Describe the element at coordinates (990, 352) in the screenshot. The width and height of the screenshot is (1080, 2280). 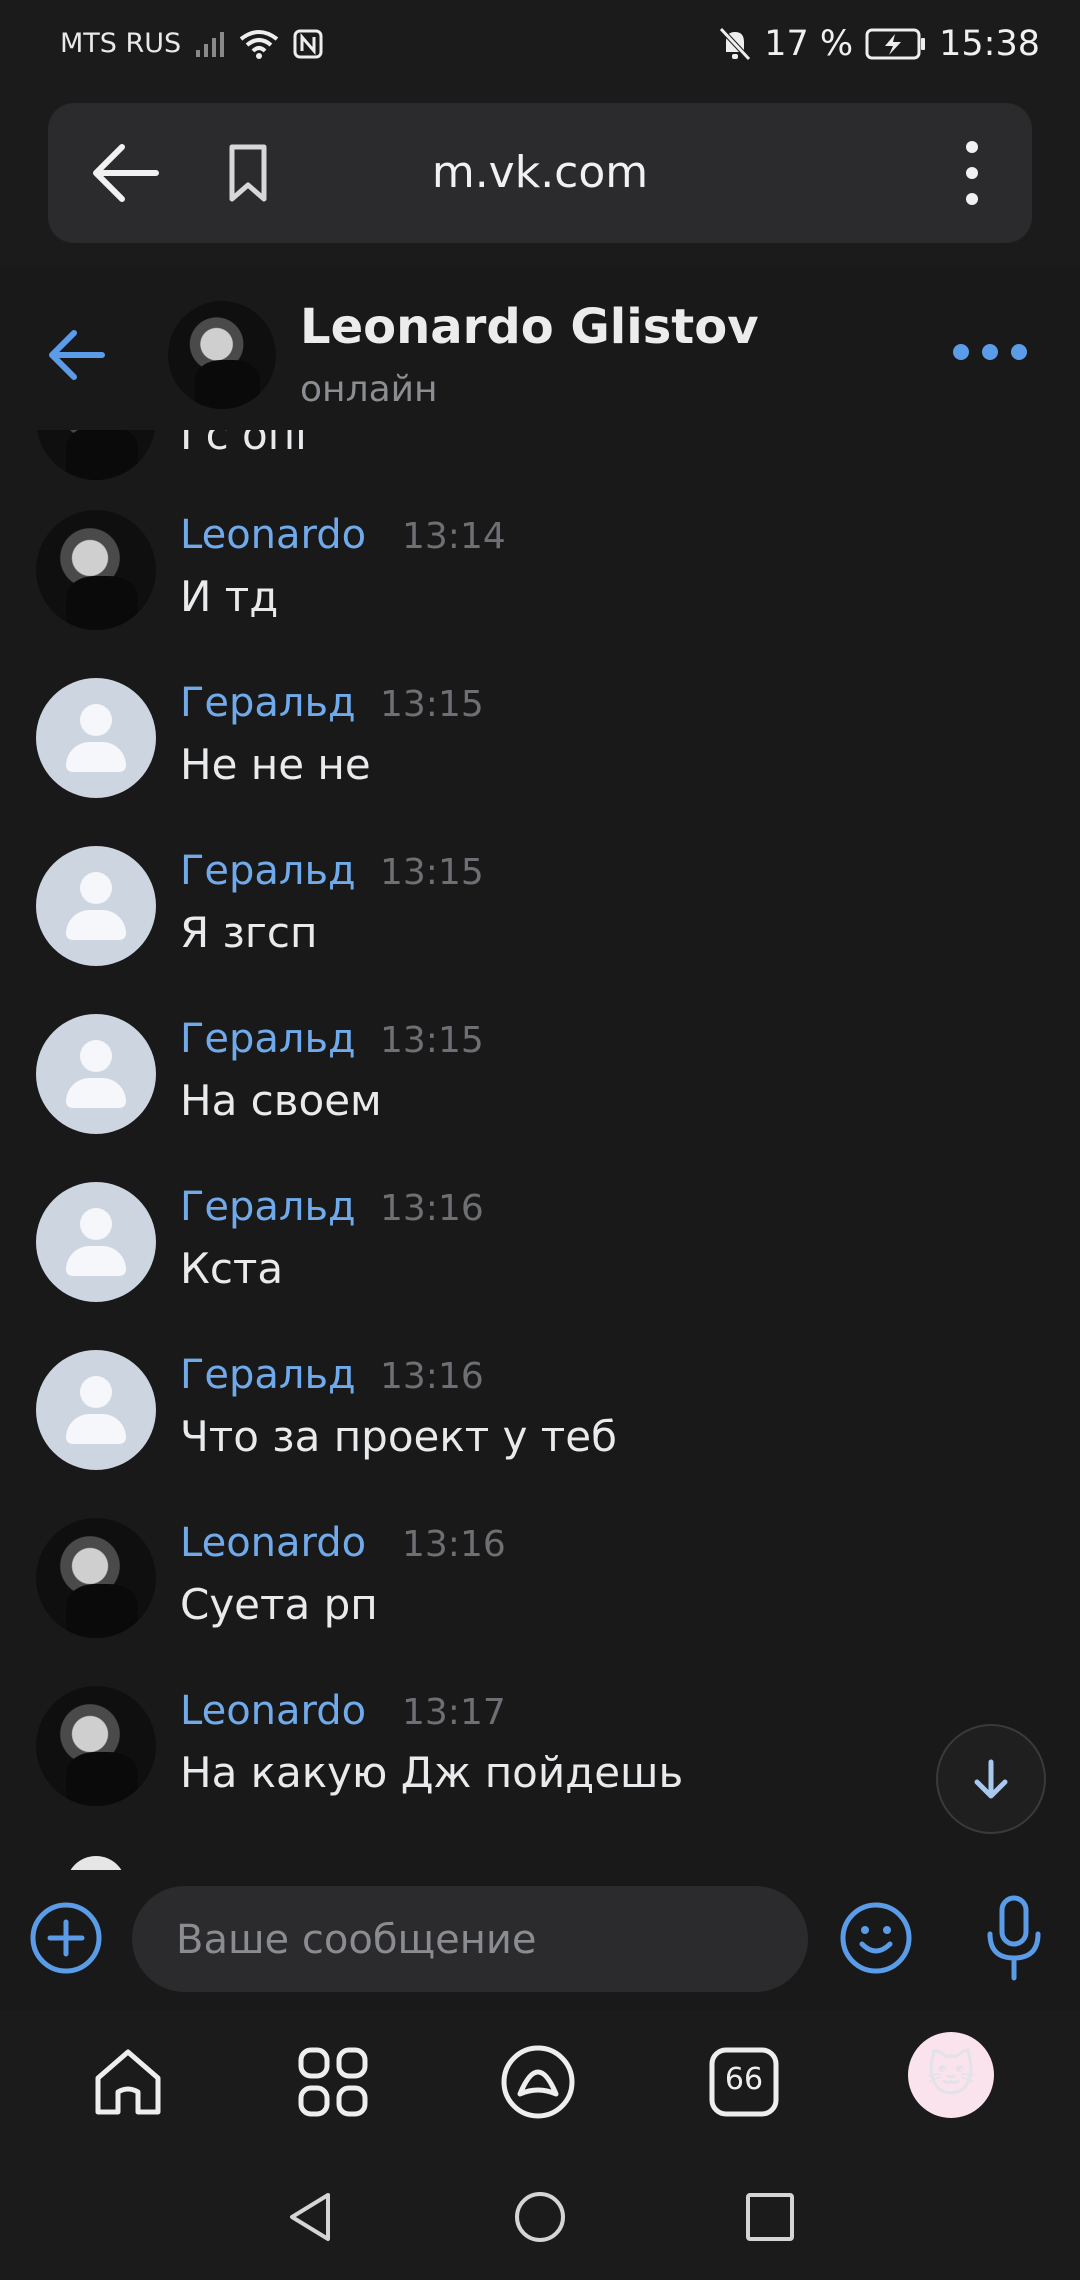
I see `more-horizontal-icon` at that location.